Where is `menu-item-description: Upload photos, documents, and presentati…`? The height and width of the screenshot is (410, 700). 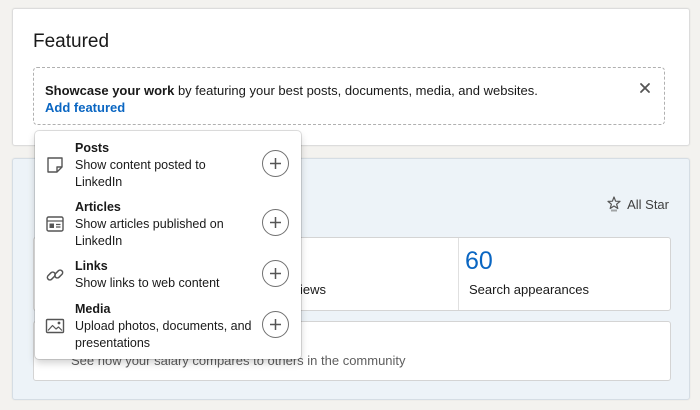 menu-item-description: Upload photos, documents, and presentati… is located at coordinates (163, 334).